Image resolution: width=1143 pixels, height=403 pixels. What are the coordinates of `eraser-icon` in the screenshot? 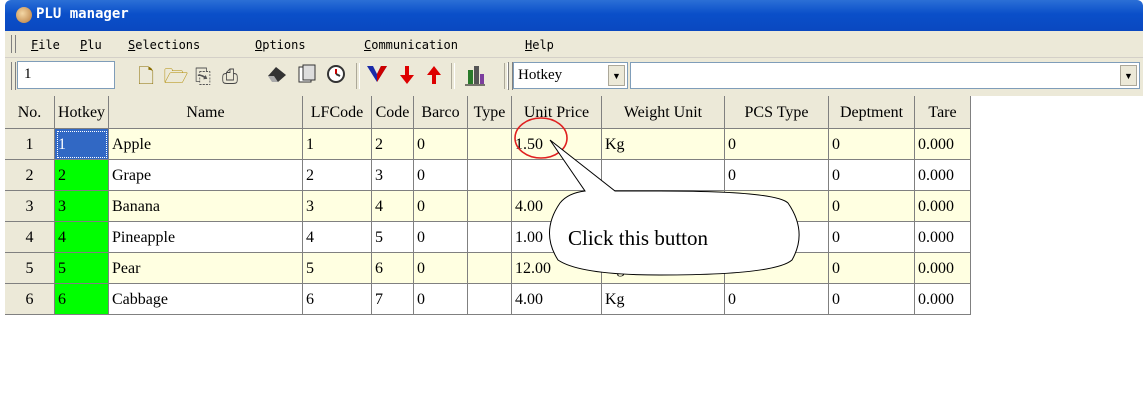 It's located at (277, 76).